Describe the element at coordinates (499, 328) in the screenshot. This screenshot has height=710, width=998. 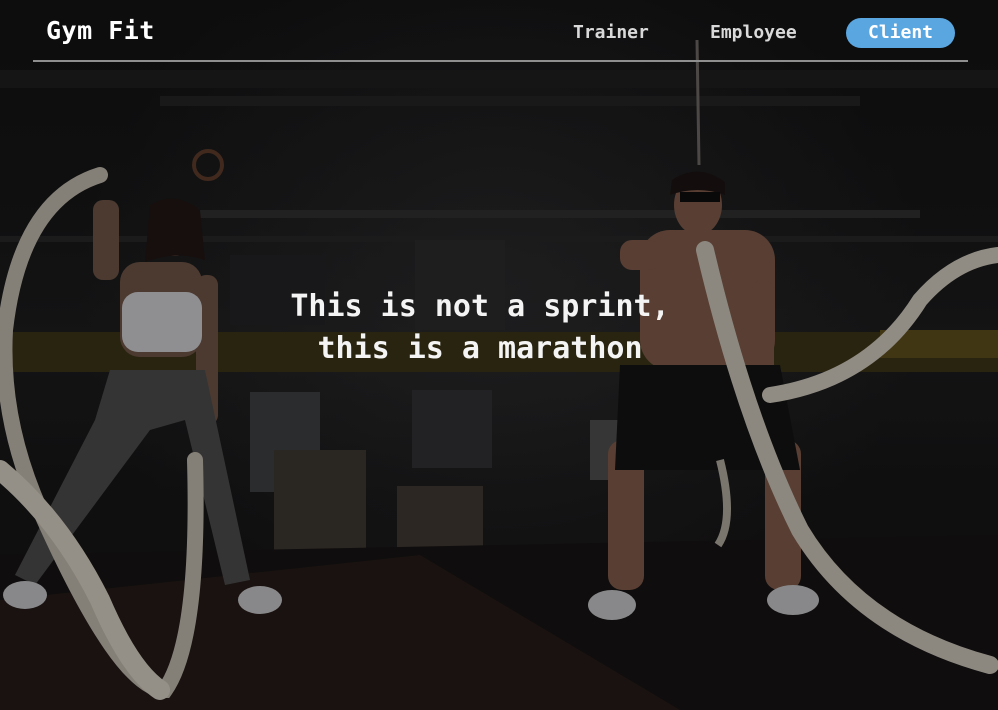
I see `hero-headline: This is not a sprint, this is a marathon` at that location.